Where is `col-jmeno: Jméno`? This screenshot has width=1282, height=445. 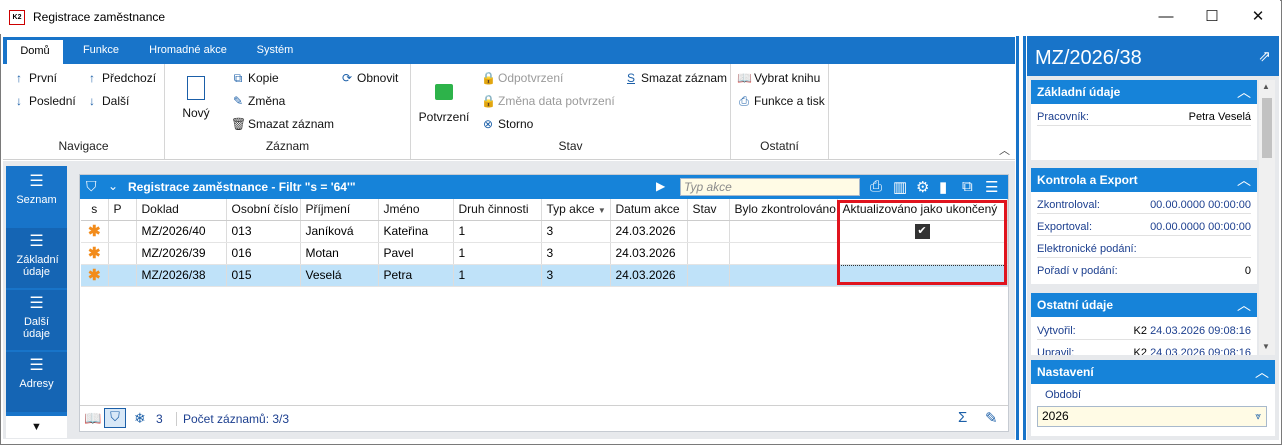
col-jmeno: Jméno is located at coordinates (416, 210).